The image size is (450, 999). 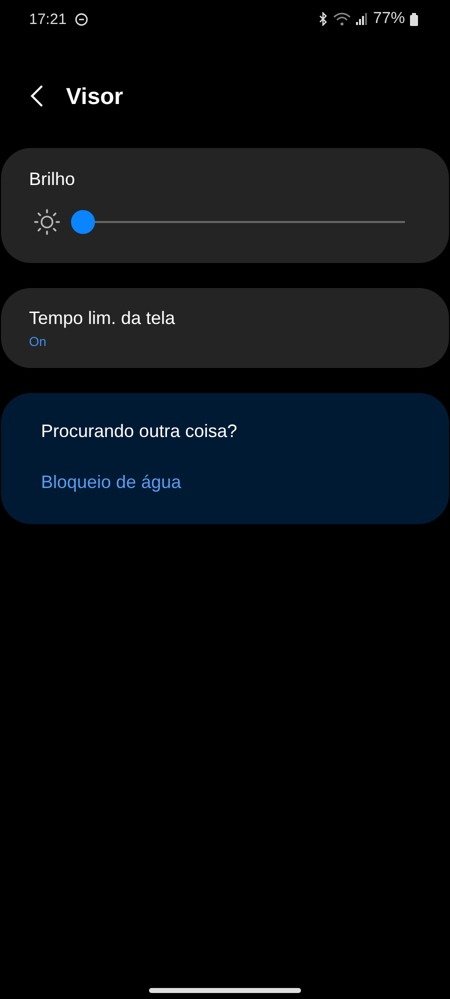 I want to click on battery-percent: 77%, so click(x=388, y=19).